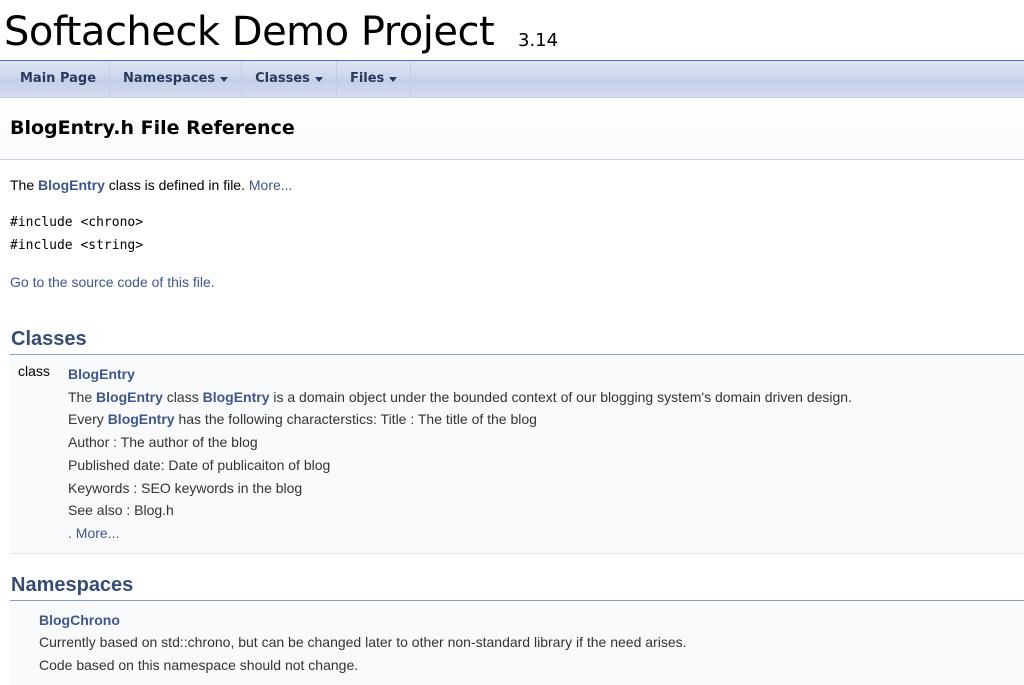 This screenshot has height=685, width=1024. I want to click on class-desc-line-5: Keywords : SEO keywords in the blog, so click(185, 487).